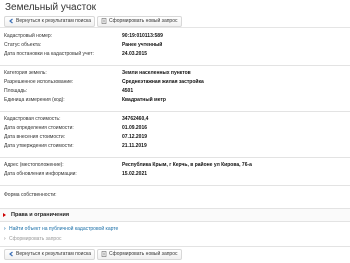  What do you see at coordinates (32, 119) in the screenshot?
I see `field-label: Кадастровая стоимость:` at bounding box center [32, 119].